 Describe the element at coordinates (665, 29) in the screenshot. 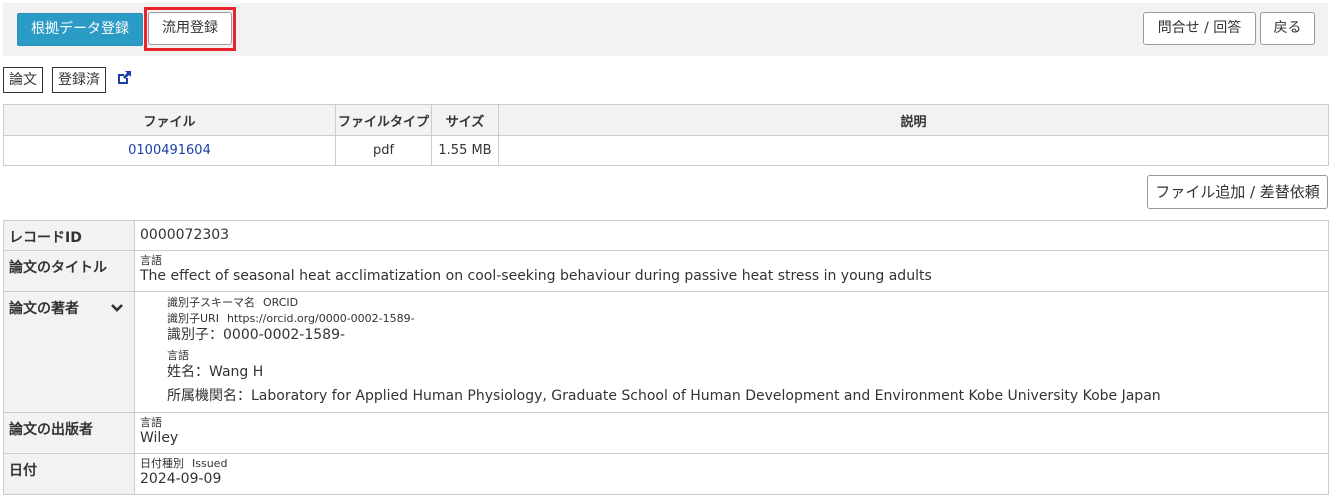

I see `action-toolbar: 根拠データ登録 流用登録 問合せ / 回答 戻る` at that location.